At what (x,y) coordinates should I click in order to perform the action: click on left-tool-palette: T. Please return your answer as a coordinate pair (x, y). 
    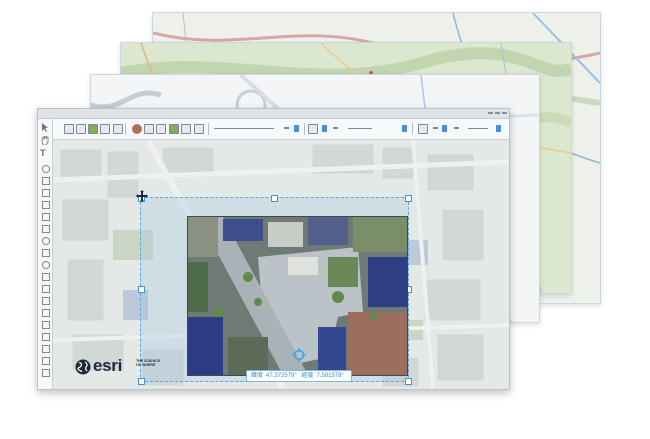
    Looking at the image, I should click on (45, 254).